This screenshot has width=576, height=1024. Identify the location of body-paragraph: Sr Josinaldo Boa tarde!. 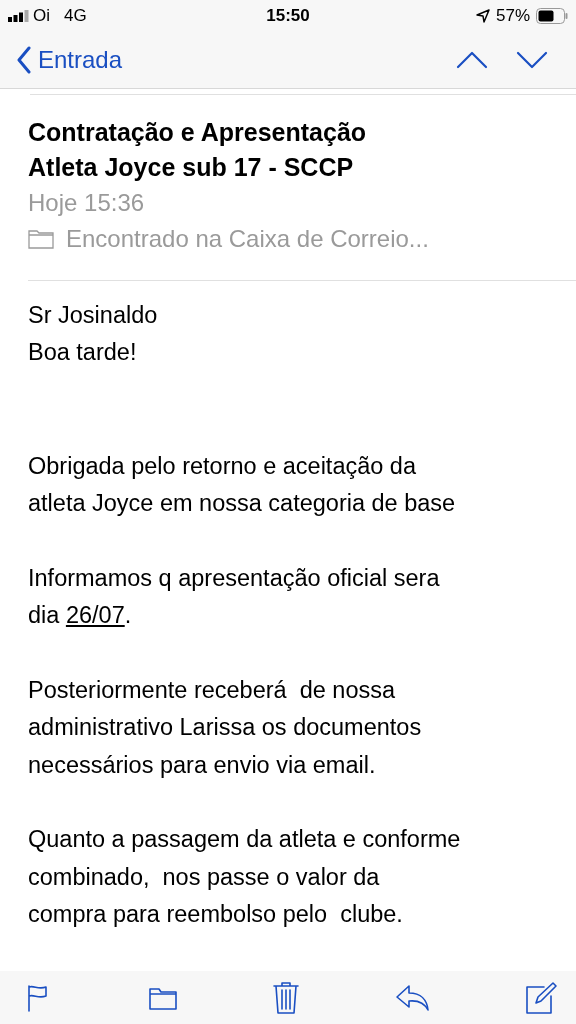
(93, 334).